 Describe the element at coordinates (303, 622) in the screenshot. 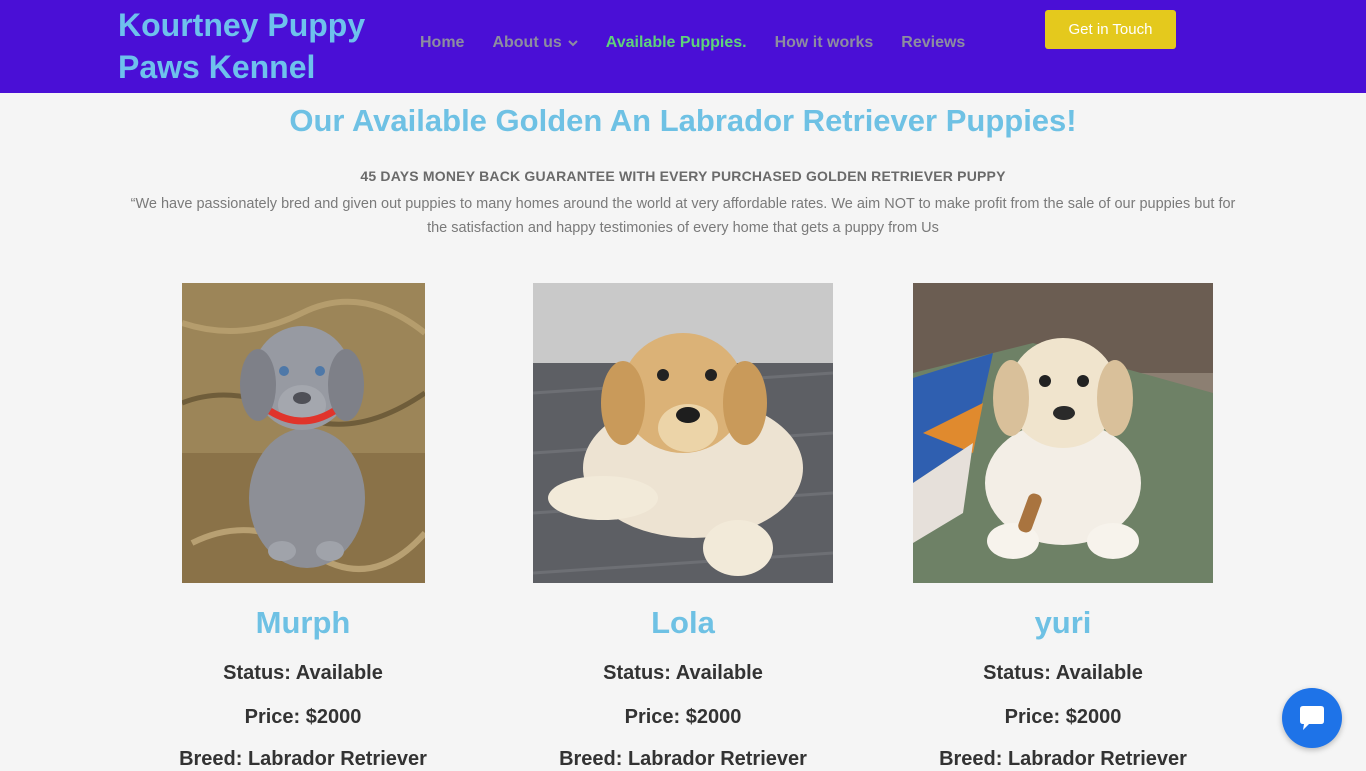

I see `puppy-name: Murph` at that location.